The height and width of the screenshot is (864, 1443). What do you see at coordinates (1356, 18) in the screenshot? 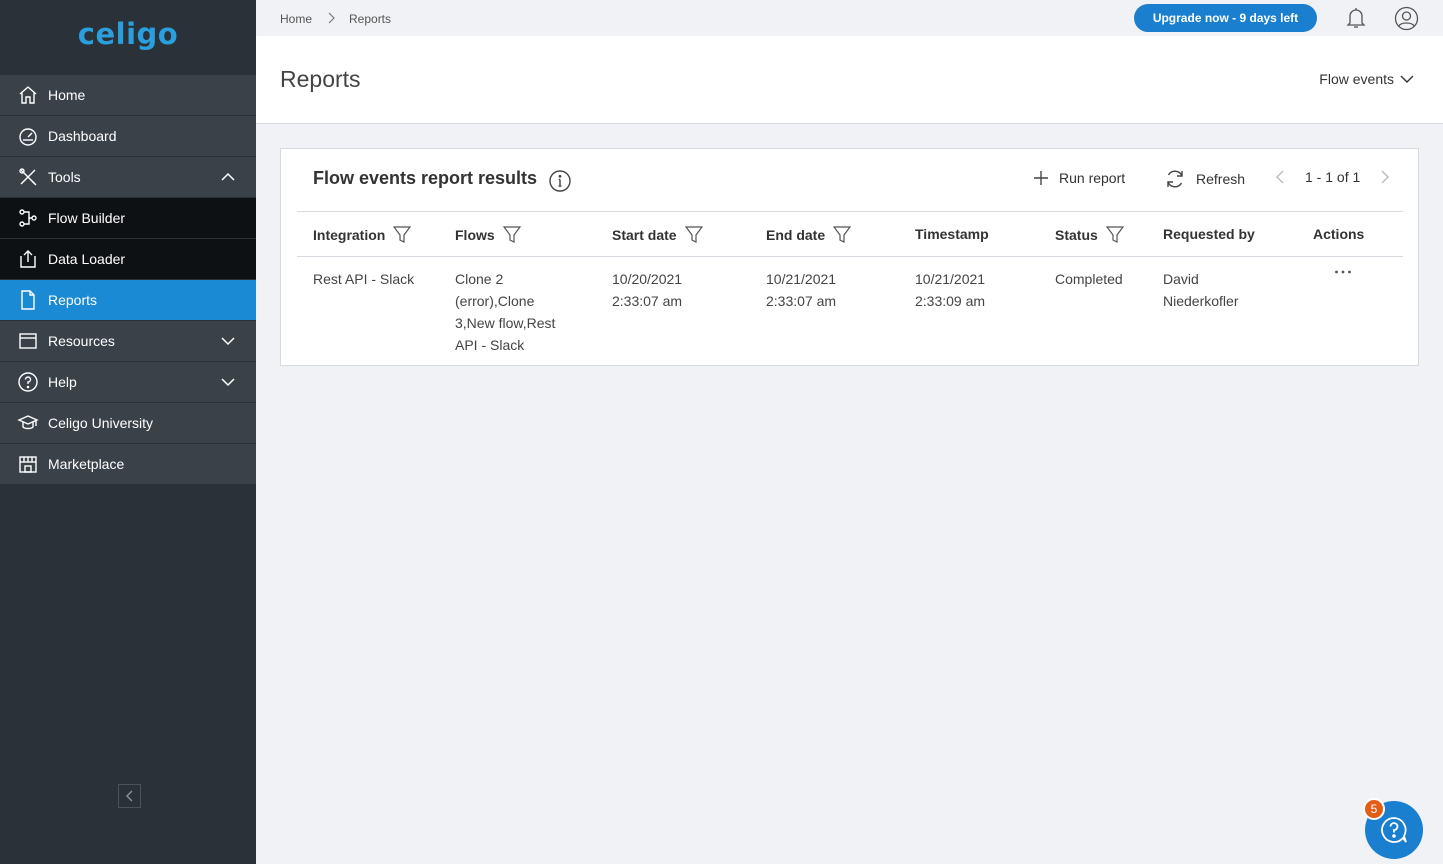
I see `notifications-bell-icon` at bounding box center [1356, 18].